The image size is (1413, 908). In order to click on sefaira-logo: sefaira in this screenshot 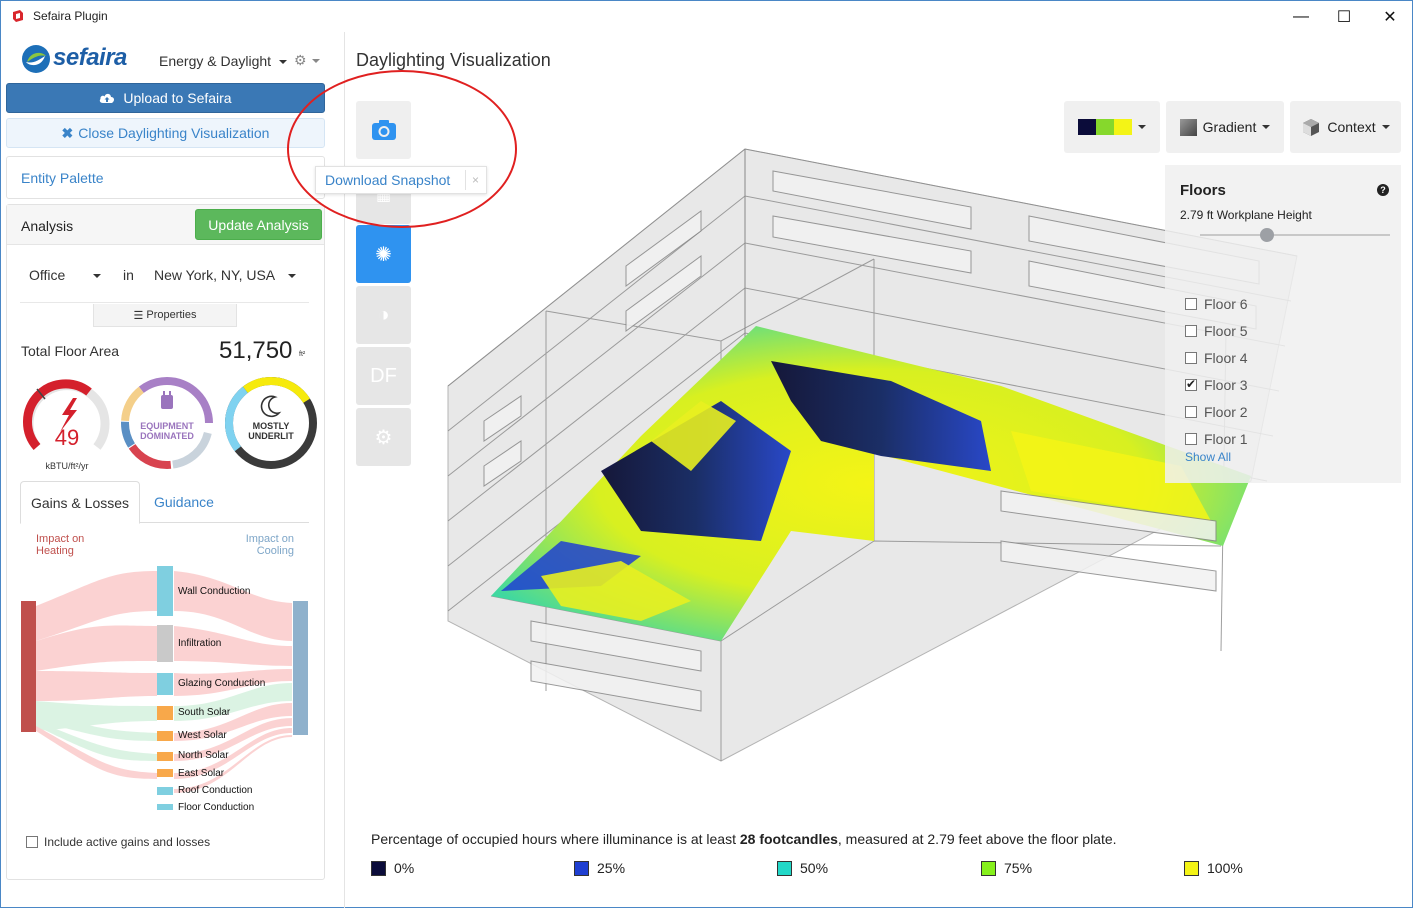, I will do `click(79, 59)`.